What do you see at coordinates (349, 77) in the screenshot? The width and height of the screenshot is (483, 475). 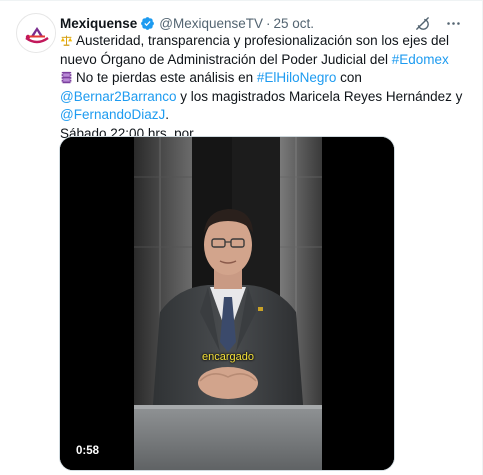 I see `line2-text-b: con` at bounding box center [349, 77].